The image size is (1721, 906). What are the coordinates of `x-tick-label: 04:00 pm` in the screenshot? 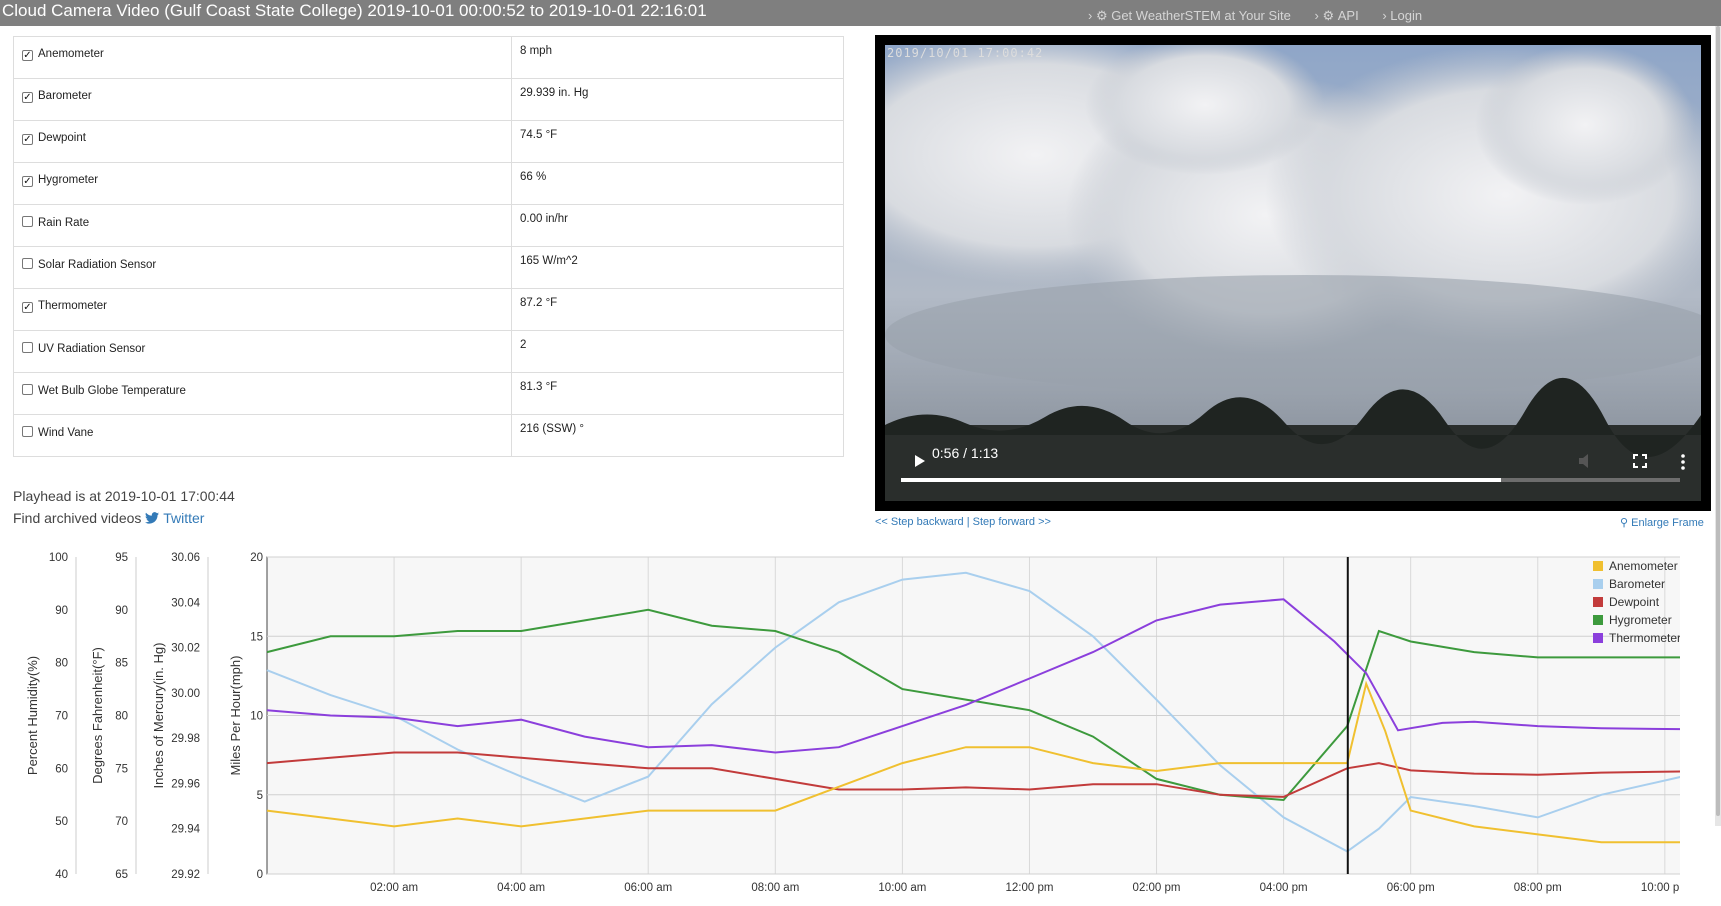 It's located at (1284, 888).